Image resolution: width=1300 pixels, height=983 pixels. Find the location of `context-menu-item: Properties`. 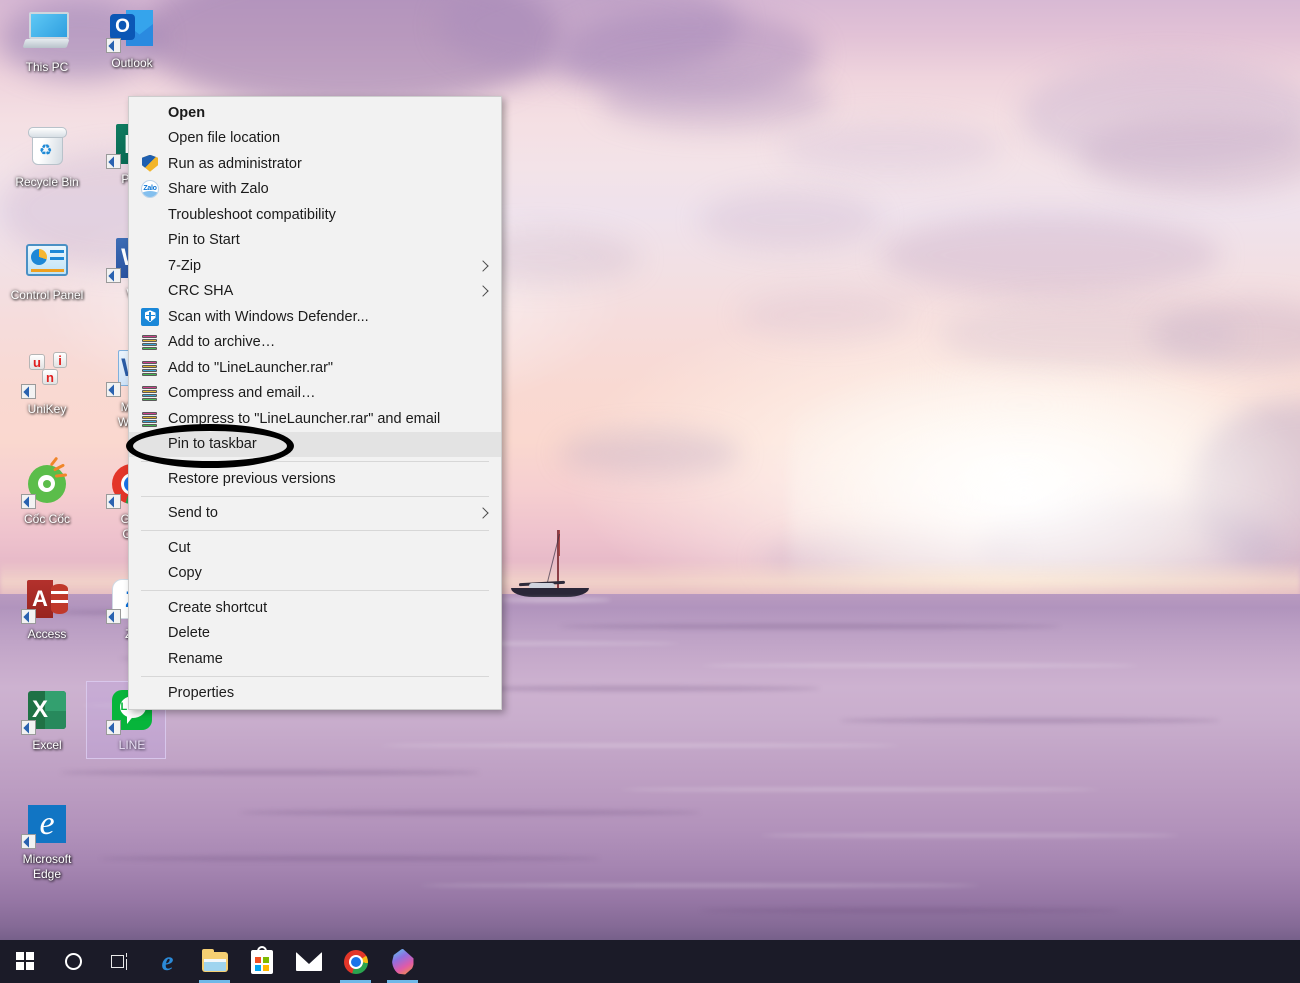

context-menu-item: Properties is located at coordinates (315, 694).